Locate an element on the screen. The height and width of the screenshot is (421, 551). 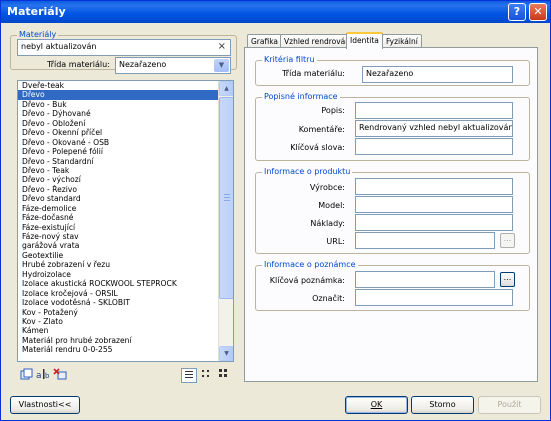
material-list-item: Materiál rendru 0-0-255 is located at coordinates (118, 349).